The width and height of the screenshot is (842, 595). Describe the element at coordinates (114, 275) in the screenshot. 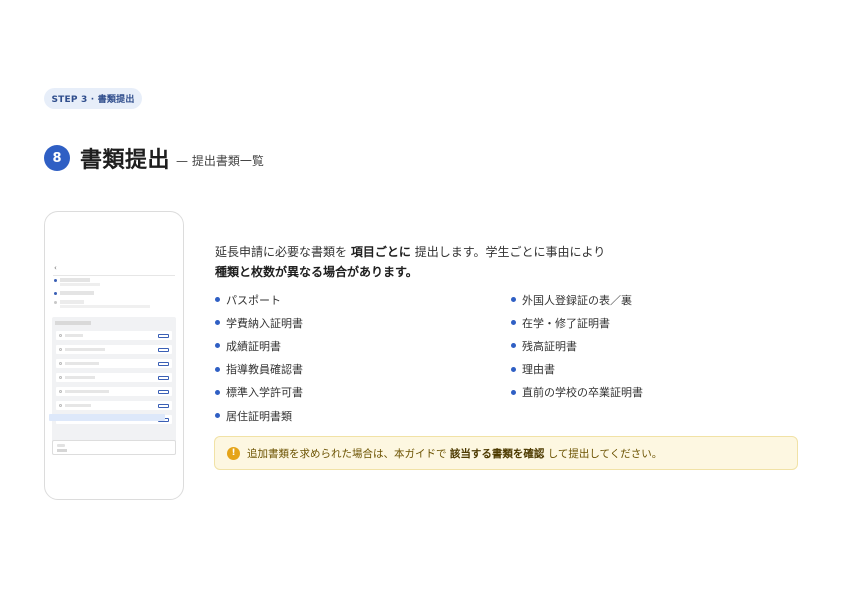

I see `divider` at that location.